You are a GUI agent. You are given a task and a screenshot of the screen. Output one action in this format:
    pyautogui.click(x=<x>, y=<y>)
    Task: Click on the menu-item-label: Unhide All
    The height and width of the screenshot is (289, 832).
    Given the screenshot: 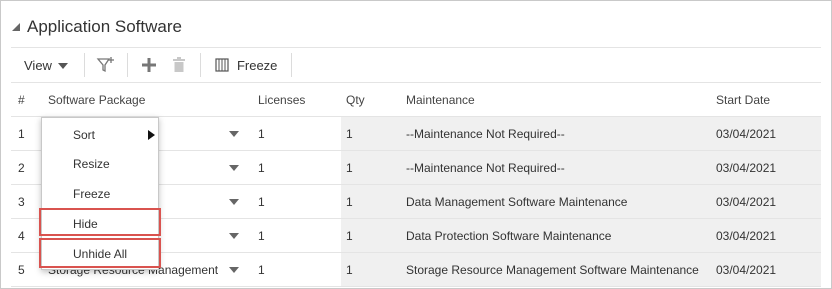 What is the action you would take?
    pyautogui.click(x=100, y=254)
    